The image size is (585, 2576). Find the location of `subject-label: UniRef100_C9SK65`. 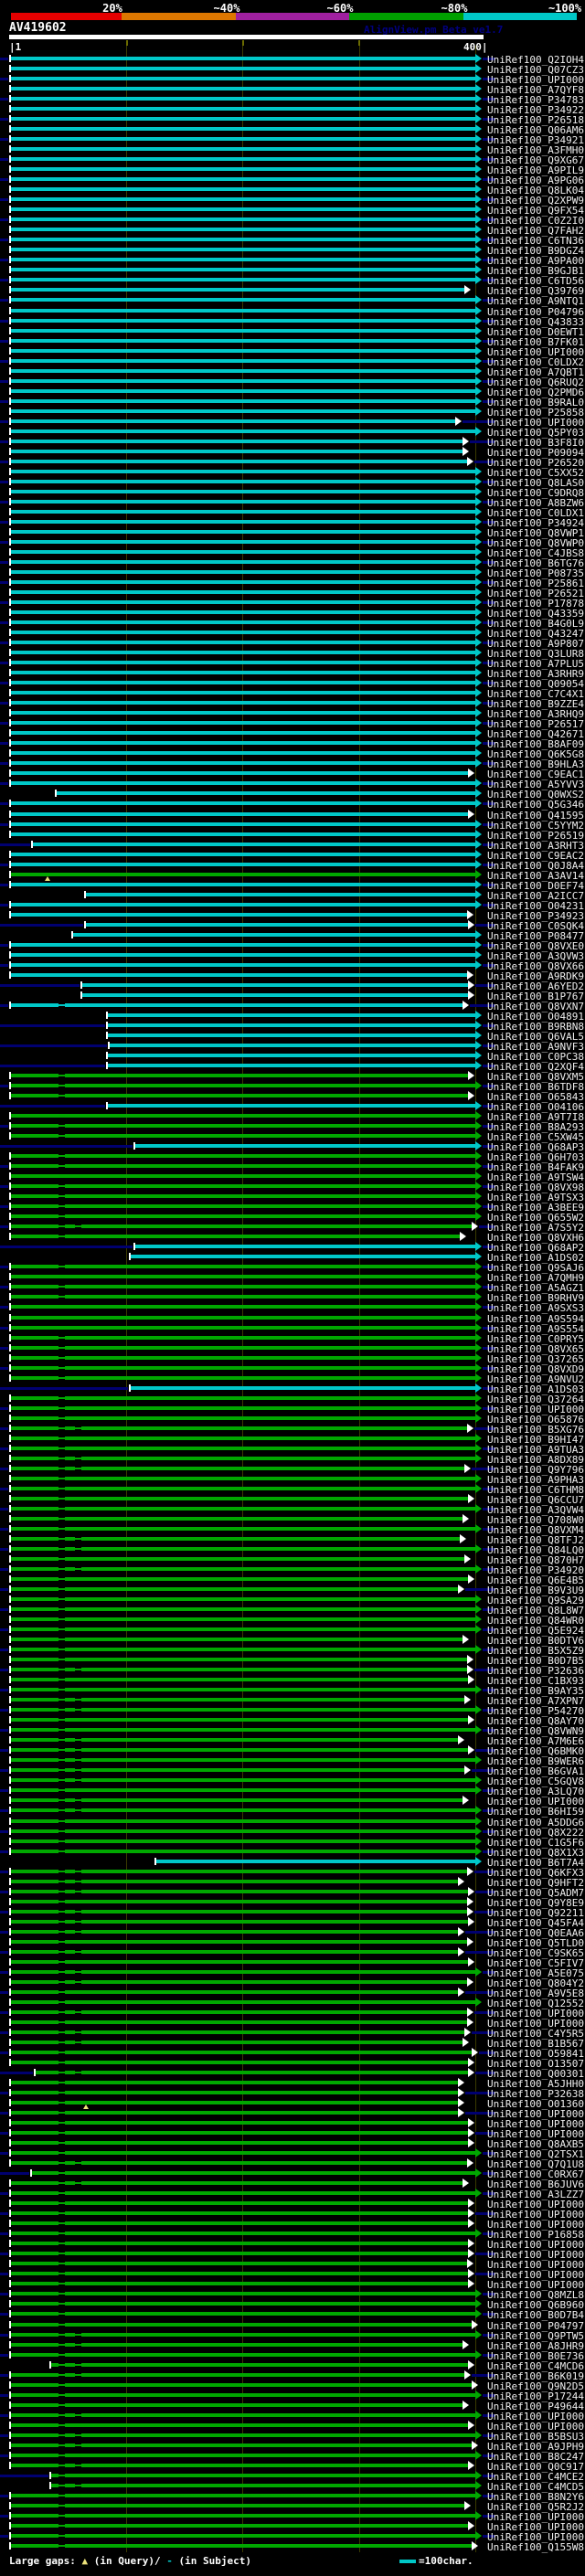

subject-label: UniRef100_C9SK65 is located at coordinates (536, 1953).